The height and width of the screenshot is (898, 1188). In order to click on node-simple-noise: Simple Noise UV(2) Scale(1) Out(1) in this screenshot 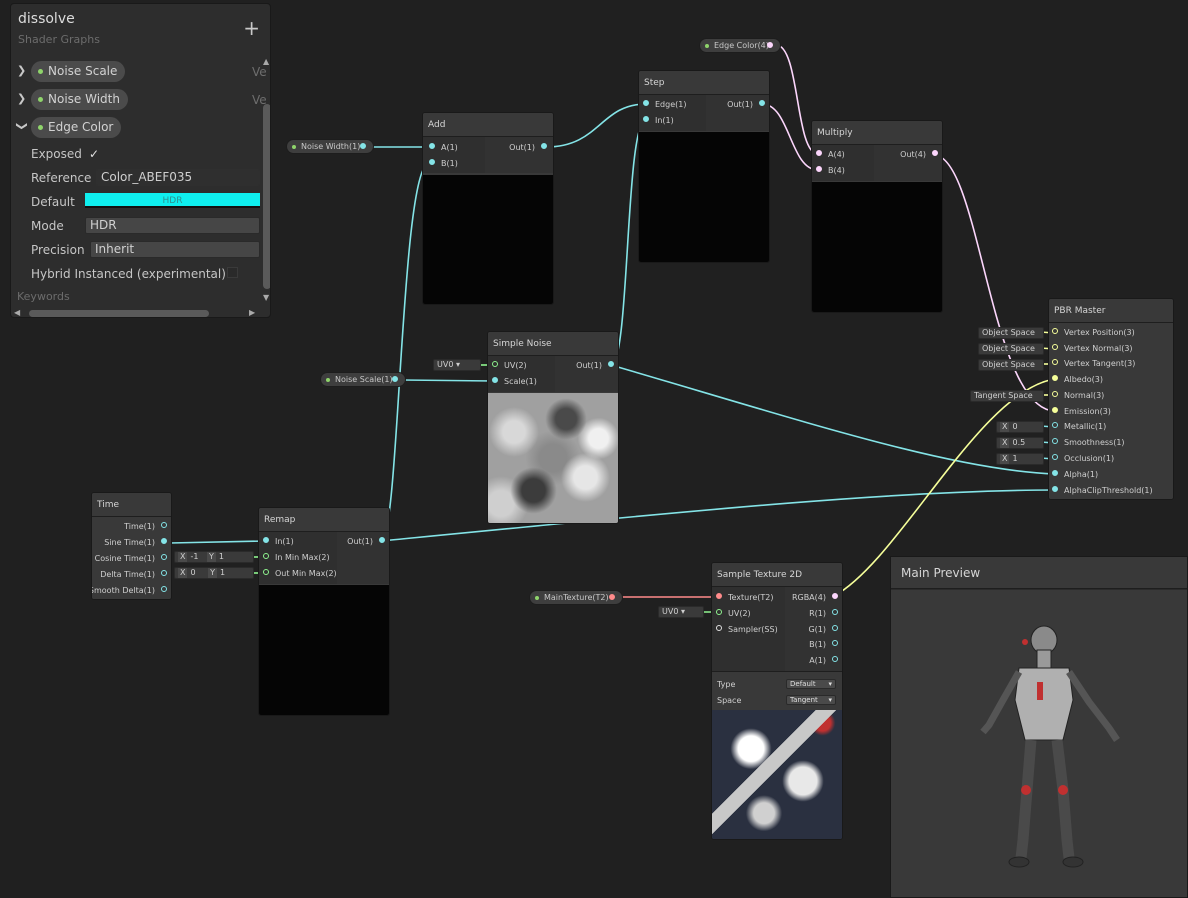, I will do `click(553, 427)`.